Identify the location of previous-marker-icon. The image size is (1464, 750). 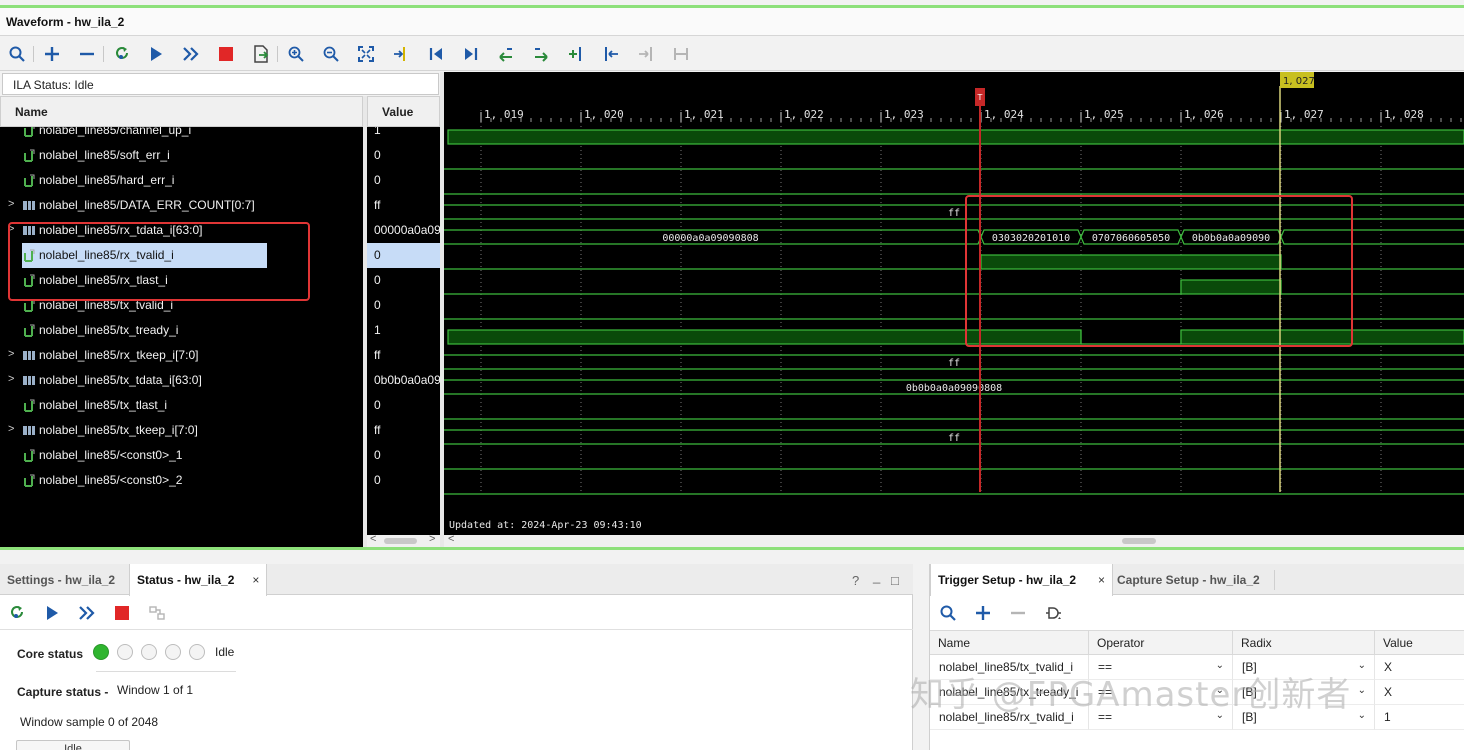
(611, 54).